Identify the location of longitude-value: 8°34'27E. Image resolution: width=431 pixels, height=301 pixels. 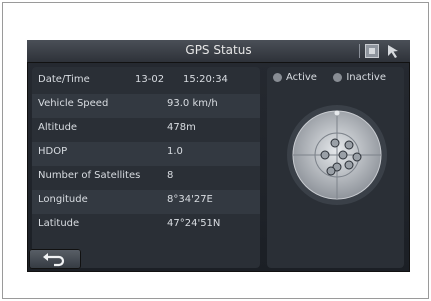
(190, 199).